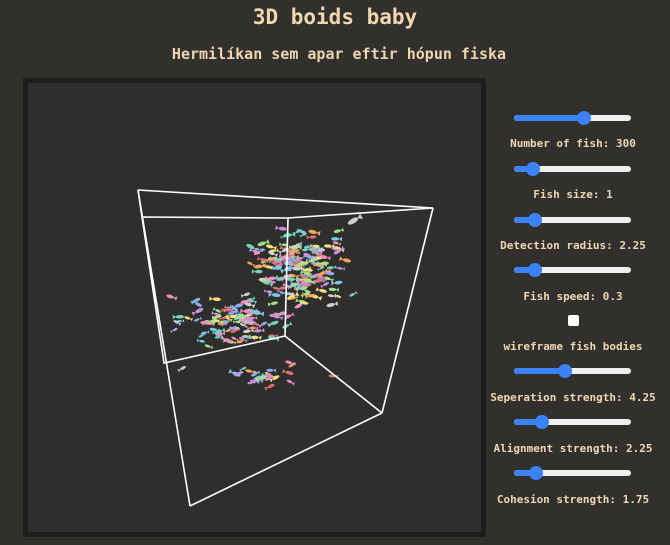 The width and height of the screenshot is (670, 545). Describe the element at coordinates (572, 270) in the screenshot. I see `fish-speed-slider` at that location.